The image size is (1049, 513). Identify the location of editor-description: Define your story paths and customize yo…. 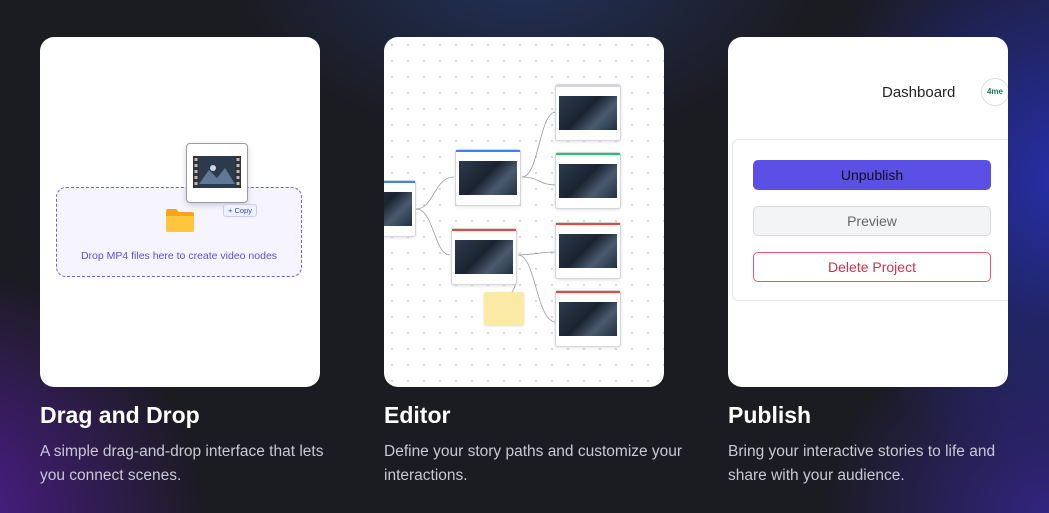
(533, 463).